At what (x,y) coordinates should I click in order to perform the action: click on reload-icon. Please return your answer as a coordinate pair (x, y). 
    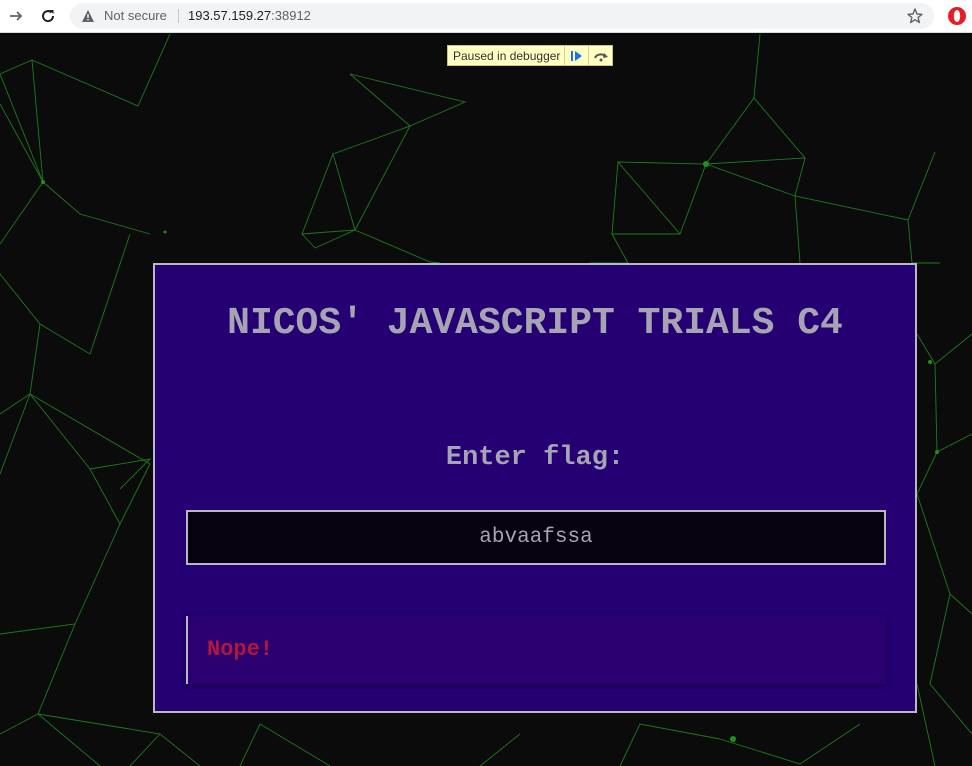
    Looking at the image, I should click on (48, 16).